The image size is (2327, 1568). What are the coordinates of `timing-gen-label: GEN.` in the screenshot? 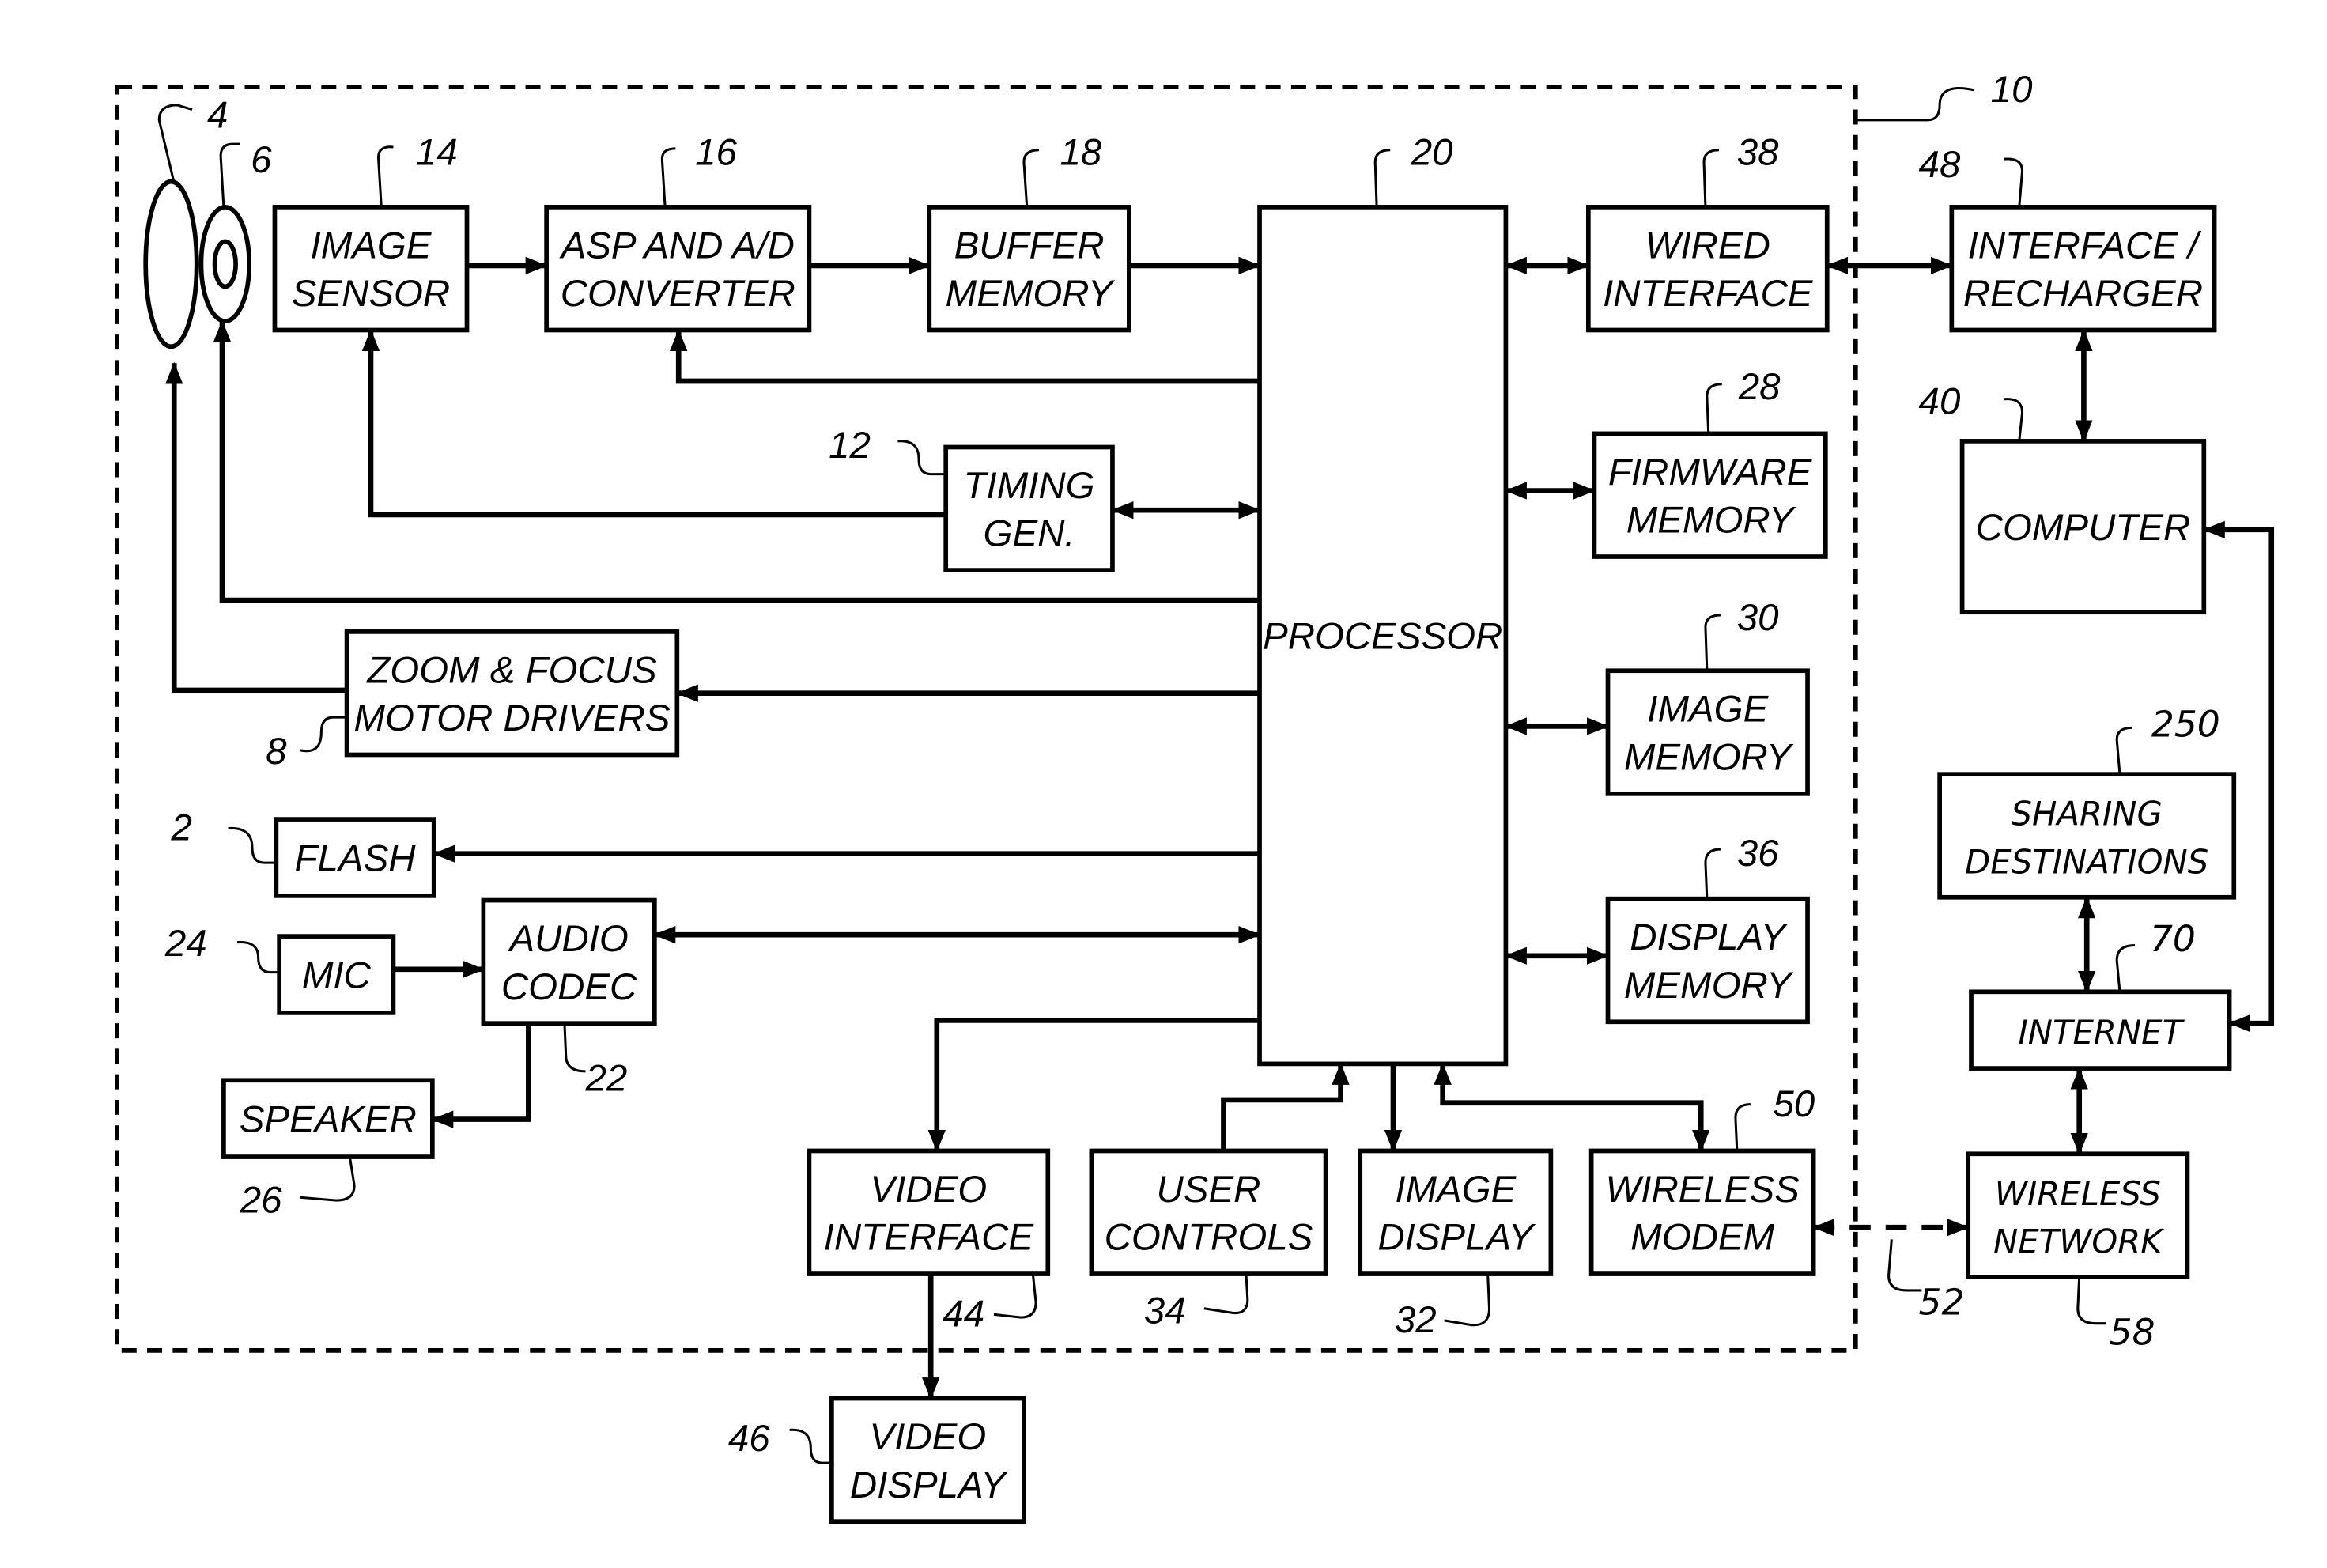 It's located at (1029, 534).